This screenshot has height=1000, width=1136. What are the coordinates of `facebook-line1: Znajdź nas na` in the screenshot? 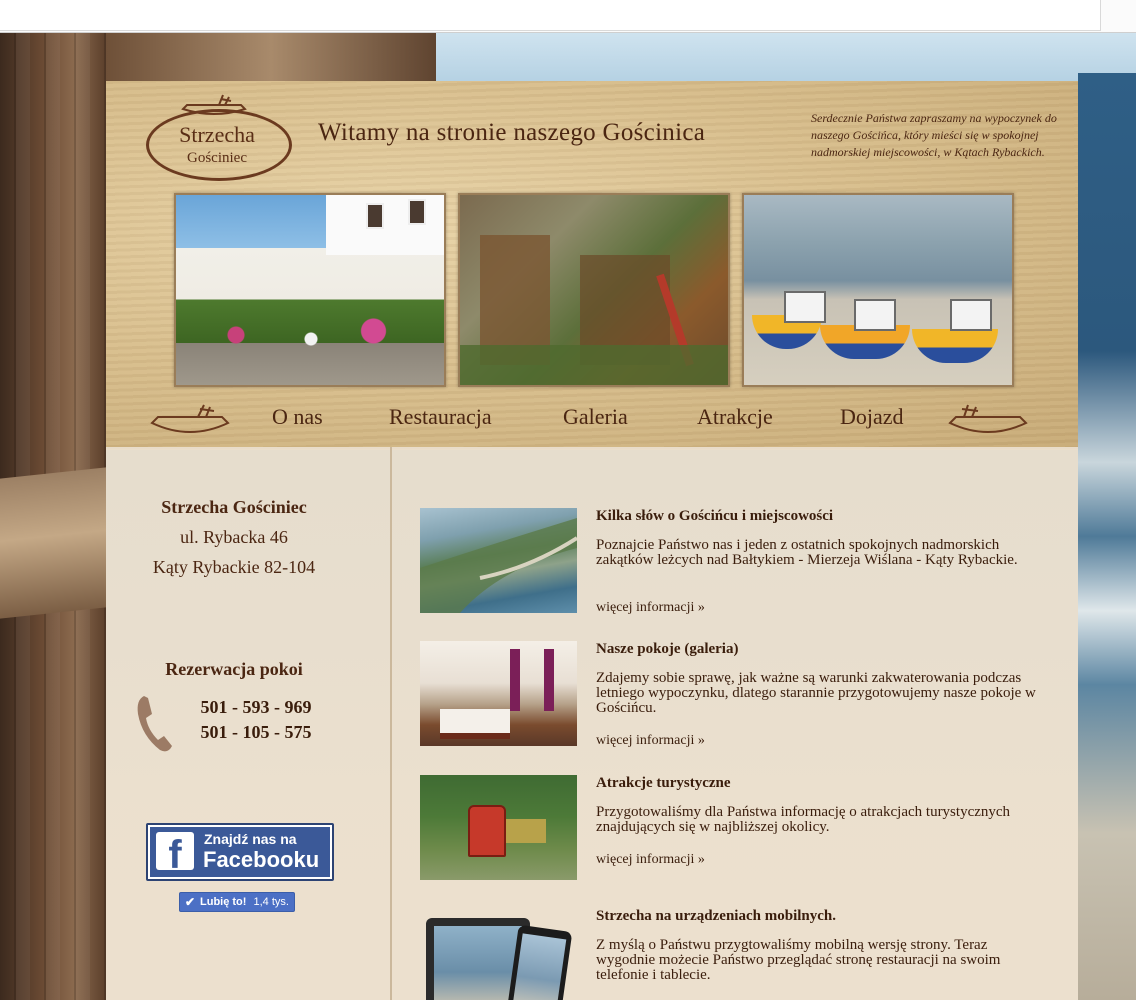 It's located at (250, 839).